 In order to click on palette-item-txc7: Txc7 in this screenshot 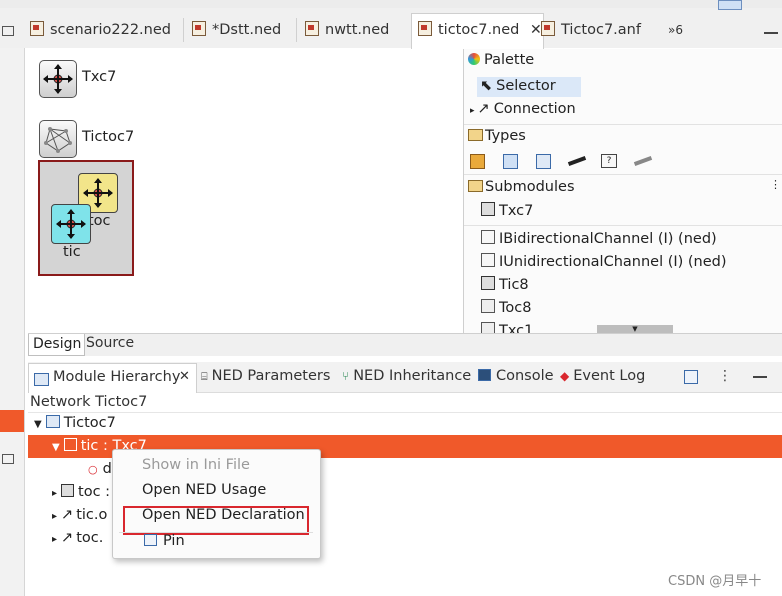, I will do `click(507, 210)`.